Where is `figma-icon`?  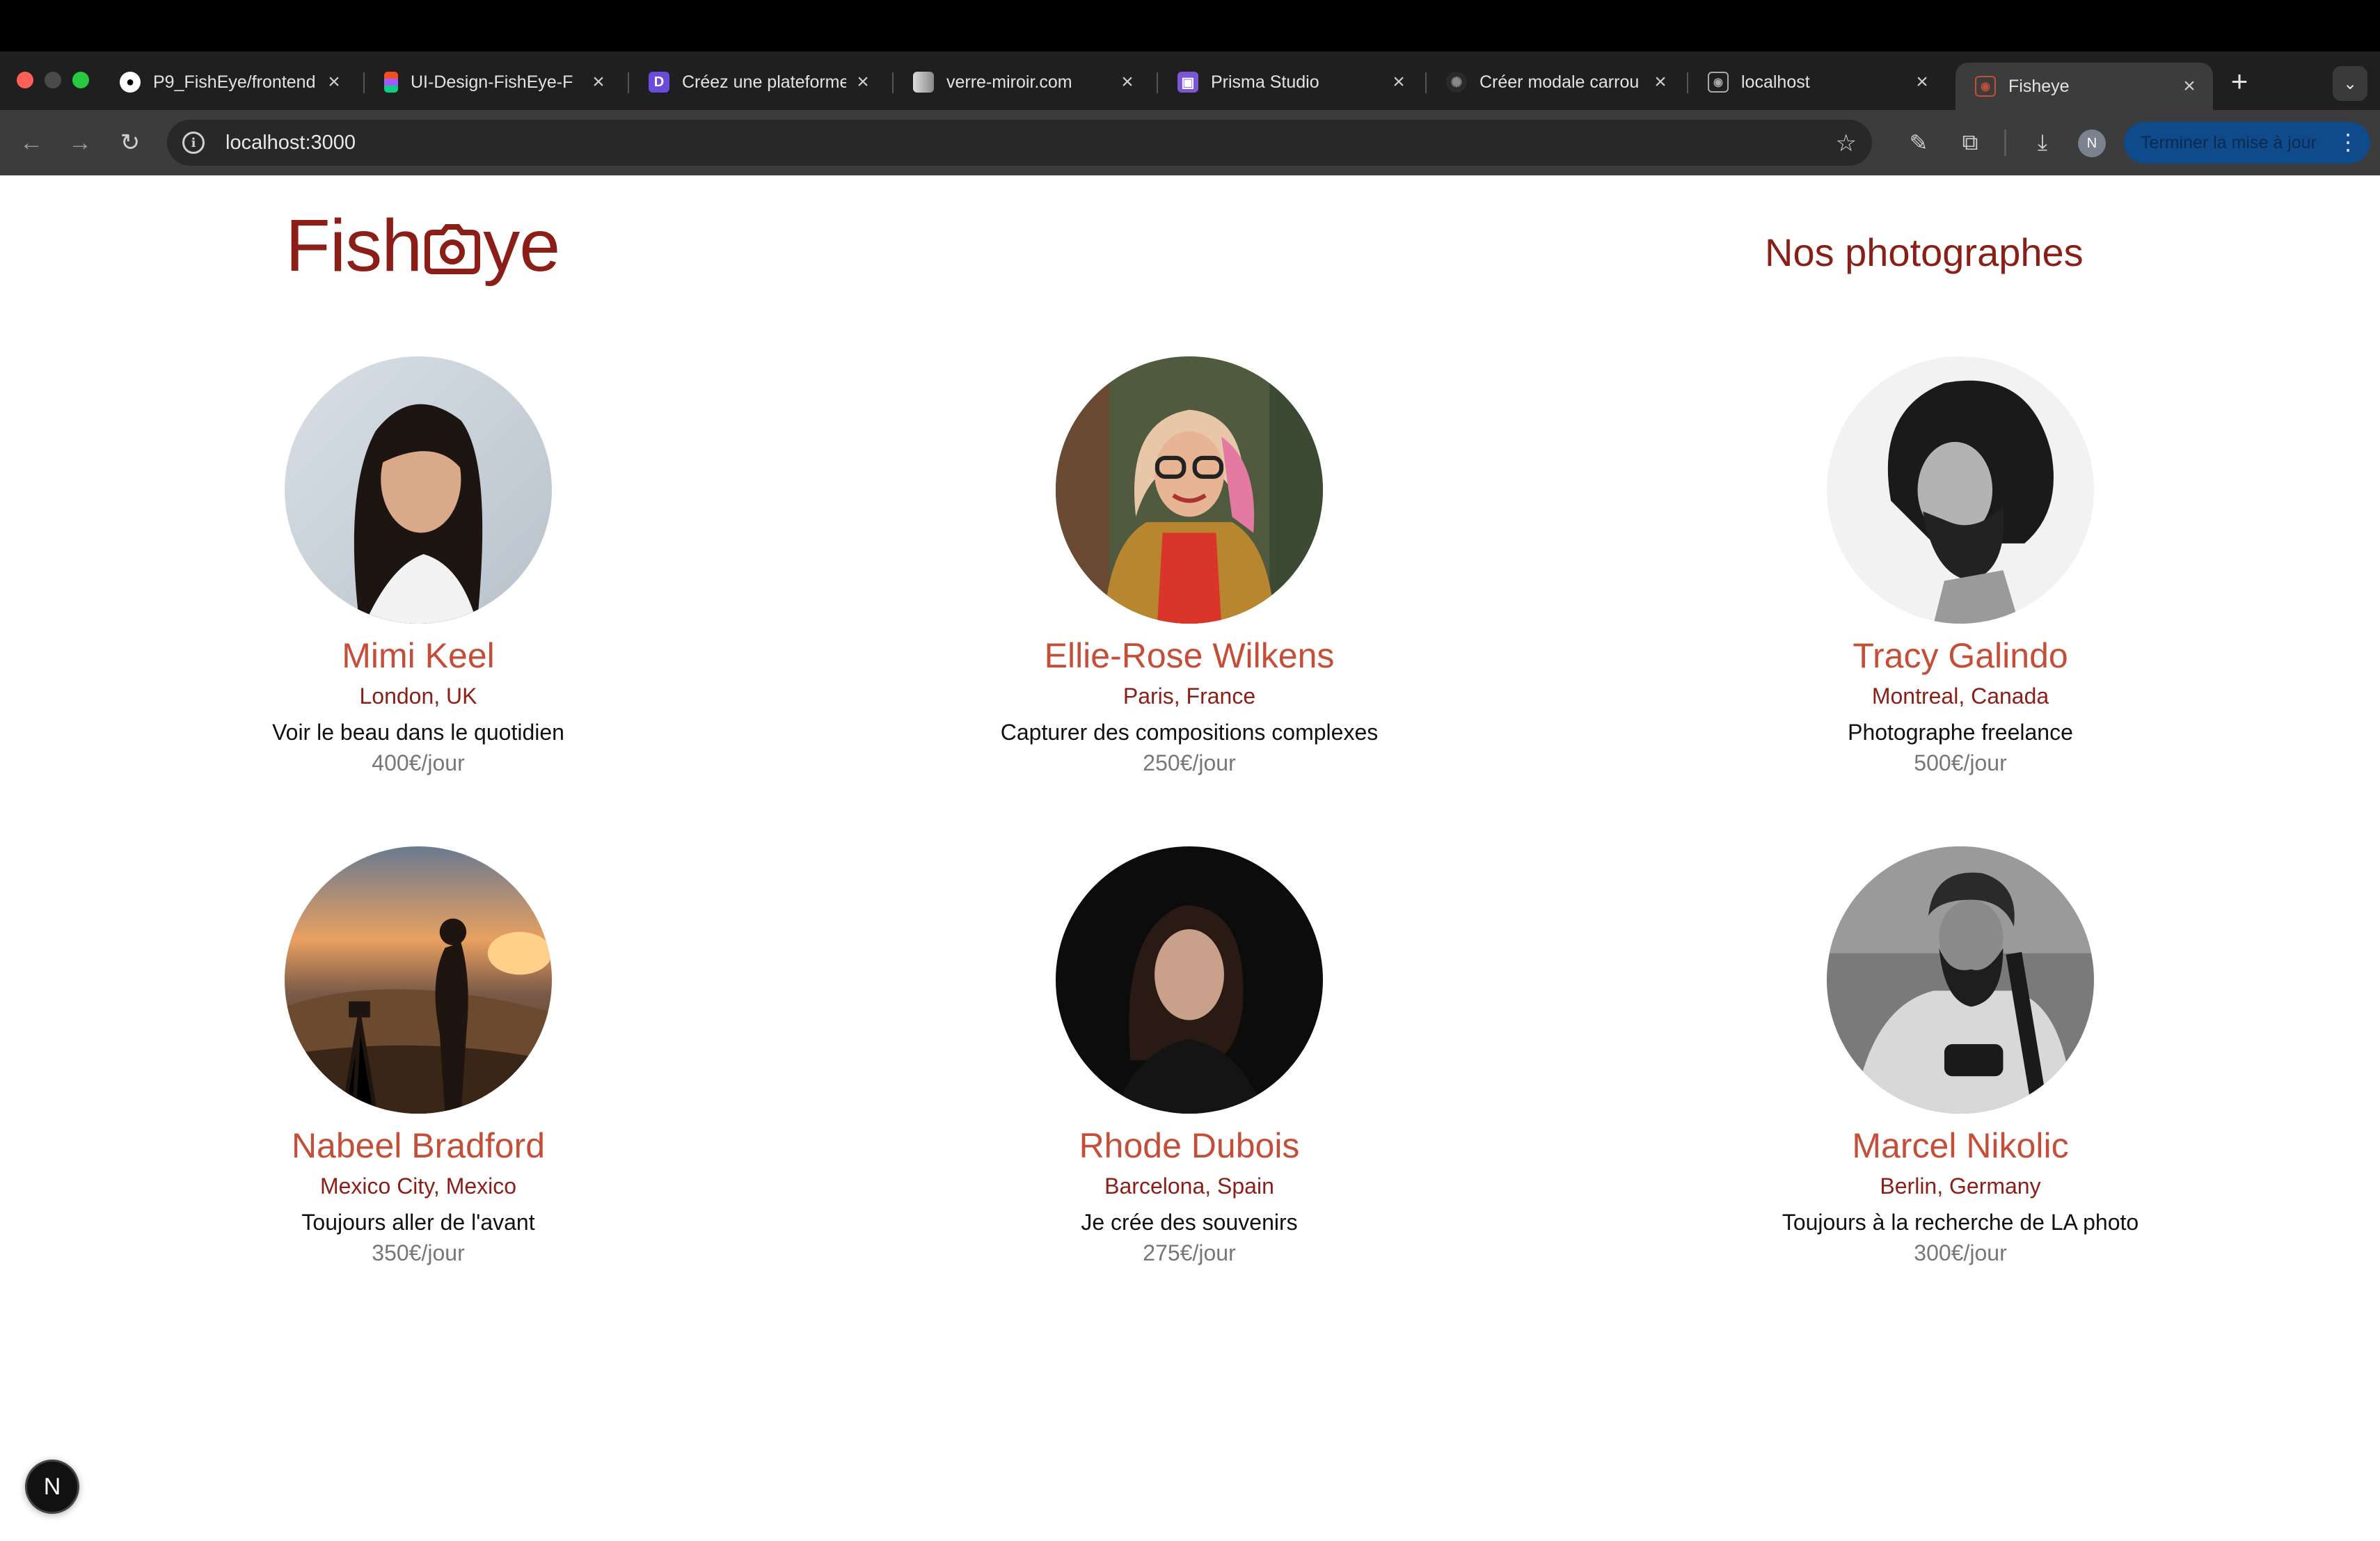 figma-icon is located at coordinates (391, 82).